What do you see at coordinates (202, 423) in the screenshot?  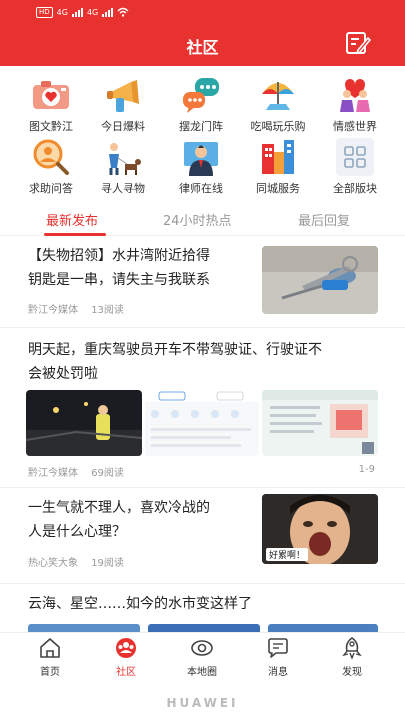 I see `app-screenshot-thumbnail` at bounding box center [202, 423].